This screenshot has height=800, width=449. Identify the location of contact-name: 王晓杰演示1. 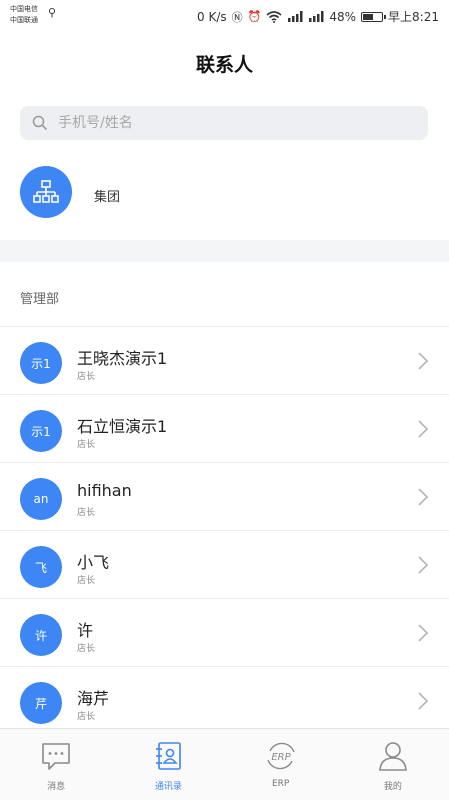
(122, 358).